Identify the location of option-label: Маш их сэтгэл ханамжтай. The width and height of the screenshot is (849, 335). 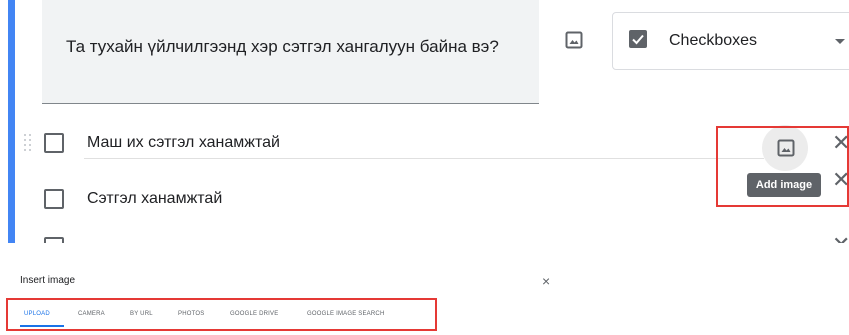
(183, 143).